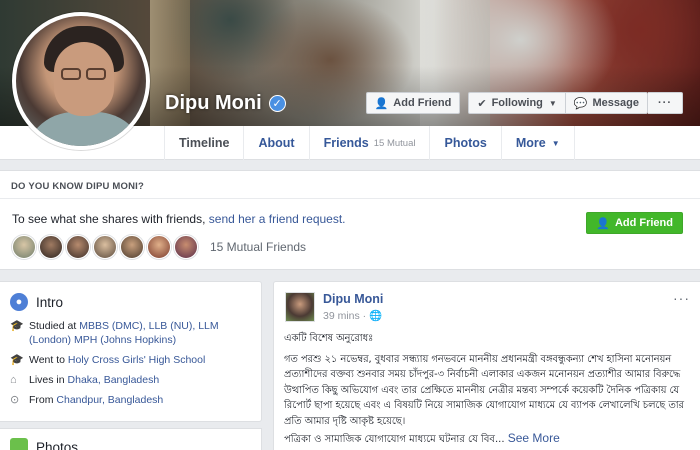 The image size is (700, 450). Describe the element at coordinates (203, 143) in the screenshot. I see `tab-timeline: Timeline` at that location.